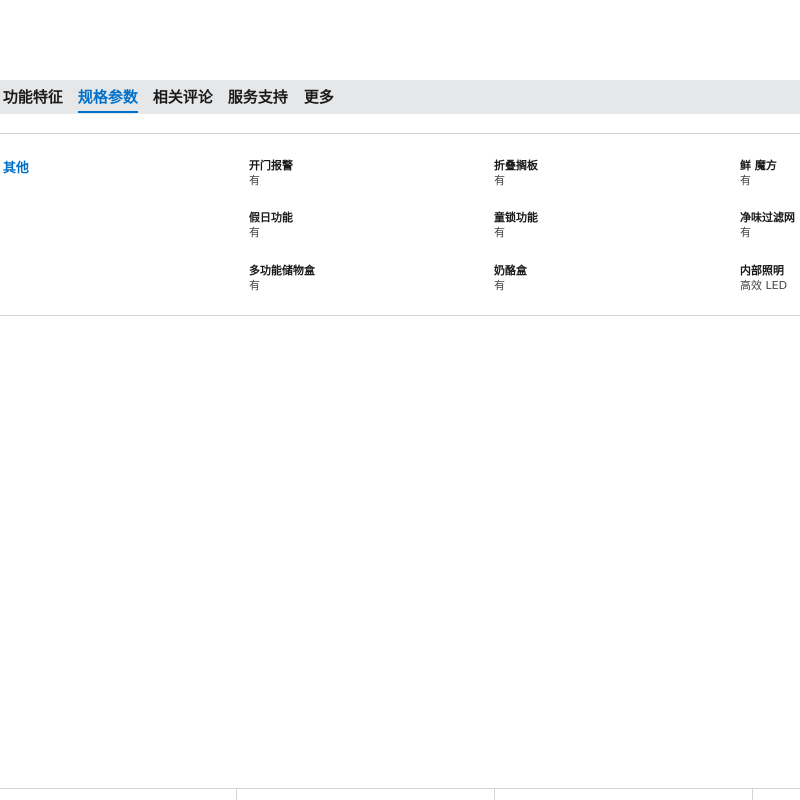  What do you see at coordinates (271, 165) in the screenshot?
I see `spec-label: 开门报警` at bounding box center [271, 165].